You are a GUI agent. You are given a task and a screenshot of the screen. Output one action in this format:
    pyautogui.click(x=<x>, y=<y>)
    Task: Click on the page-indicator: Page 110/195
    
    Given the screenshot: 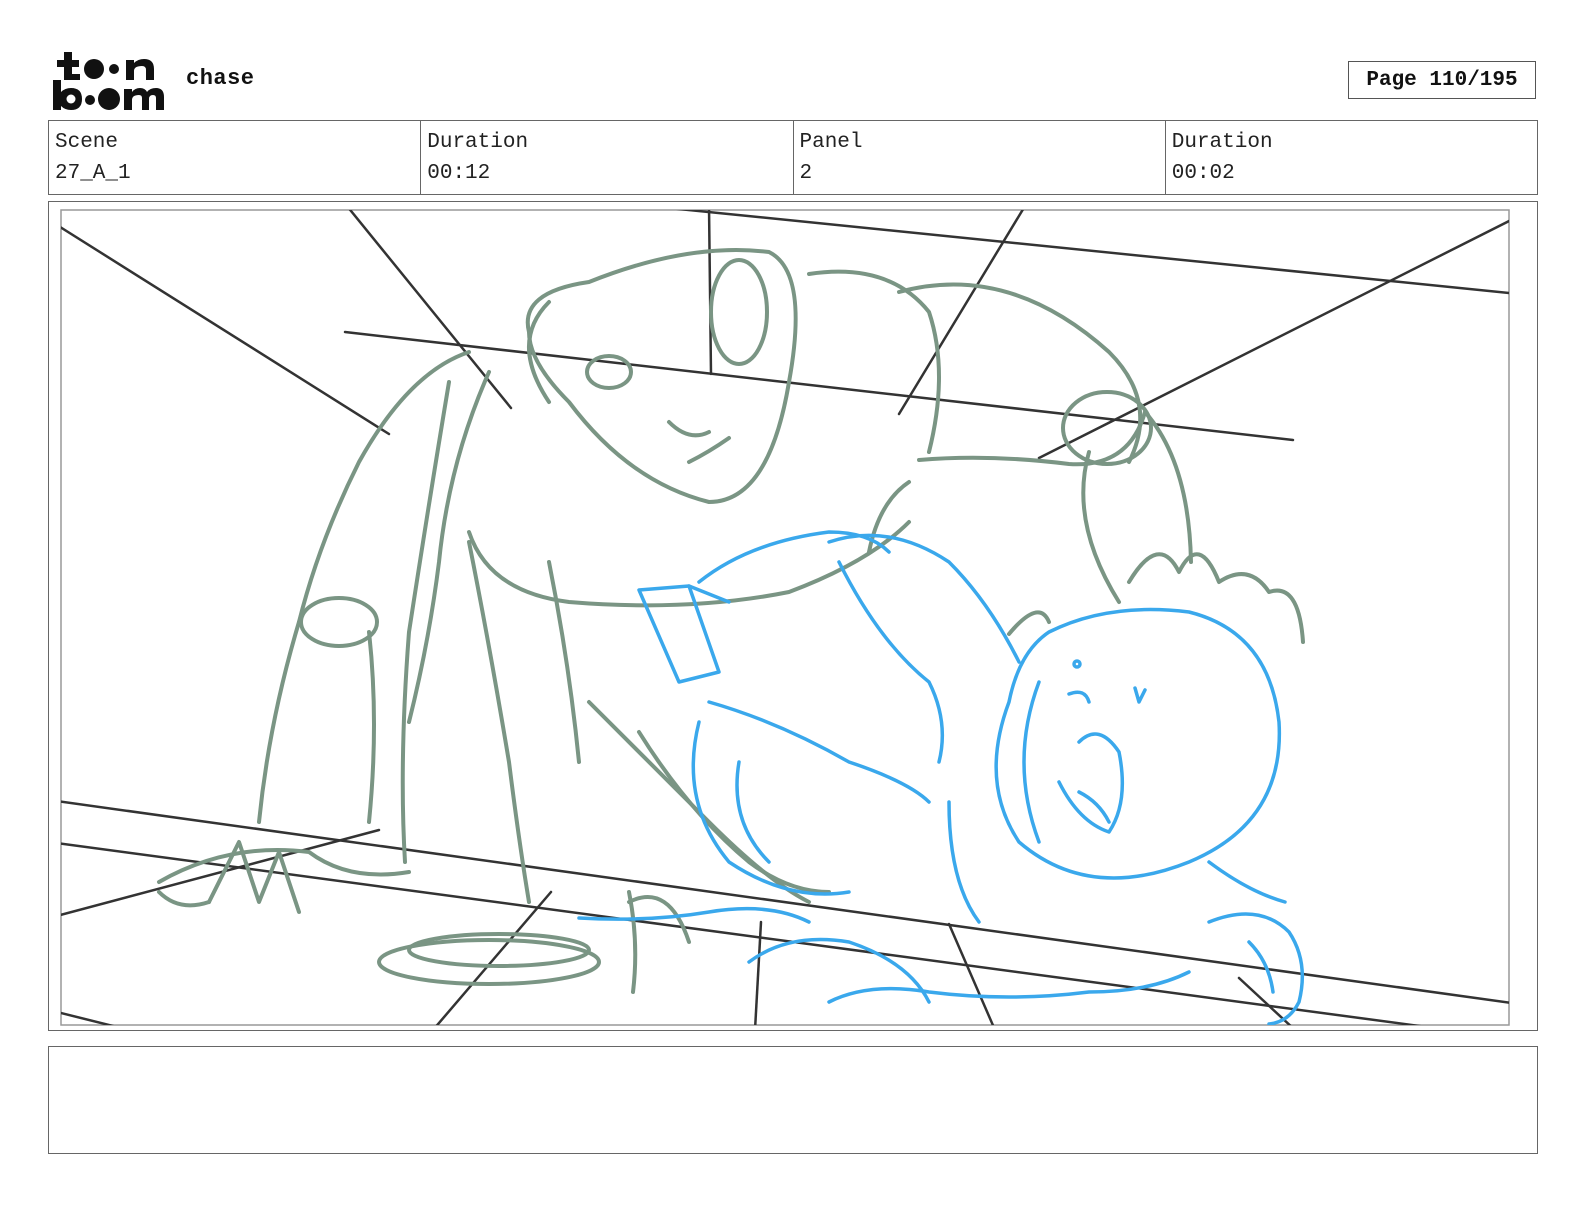 What is the action you would take?
    pyautogui.click(x=1442, y=80)
    